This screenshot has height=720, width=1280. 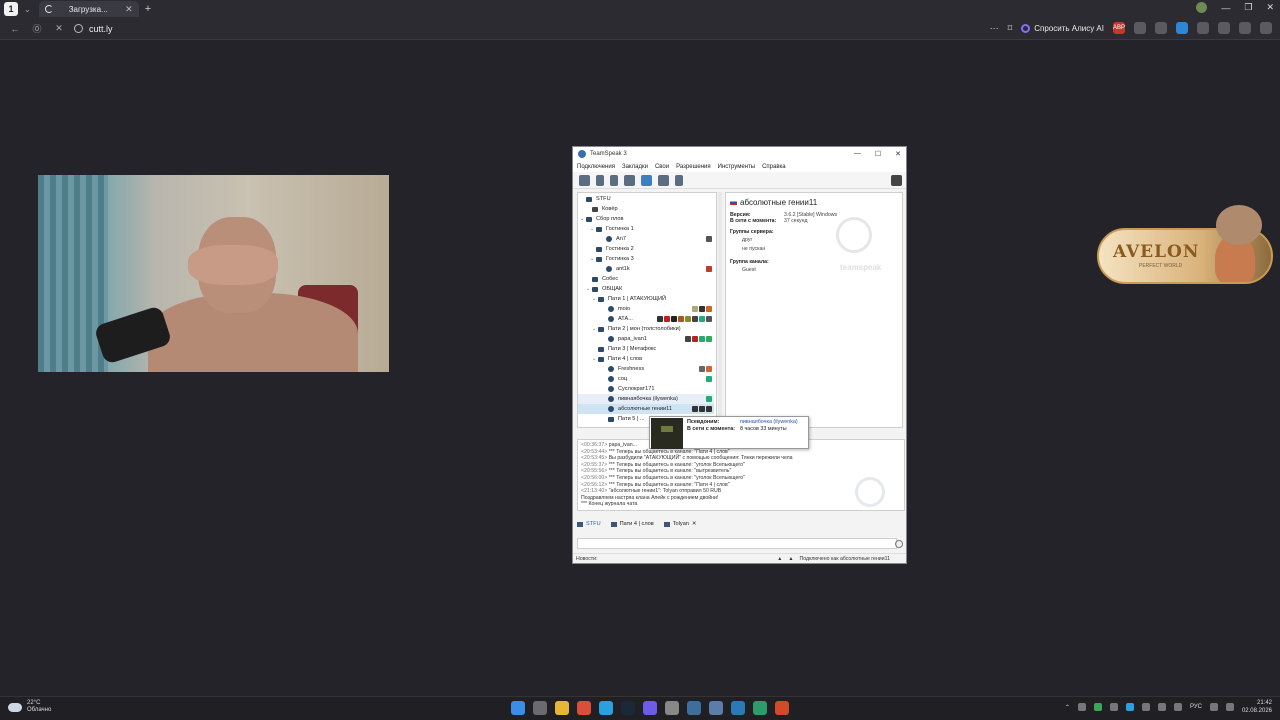 What do you see at coordinates (1248, 7) in the screenshot?
I see `restore-button: ❐` at bounding box center [1248, 7].